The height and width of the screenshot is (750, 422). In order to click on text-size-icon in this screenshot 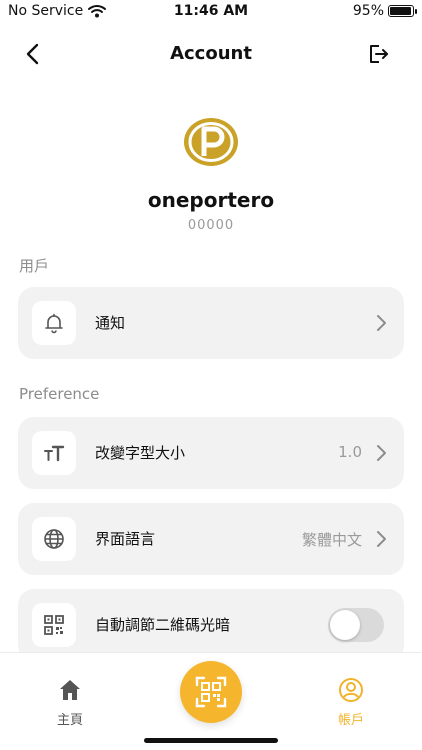, I will do `click(54, 453)`.